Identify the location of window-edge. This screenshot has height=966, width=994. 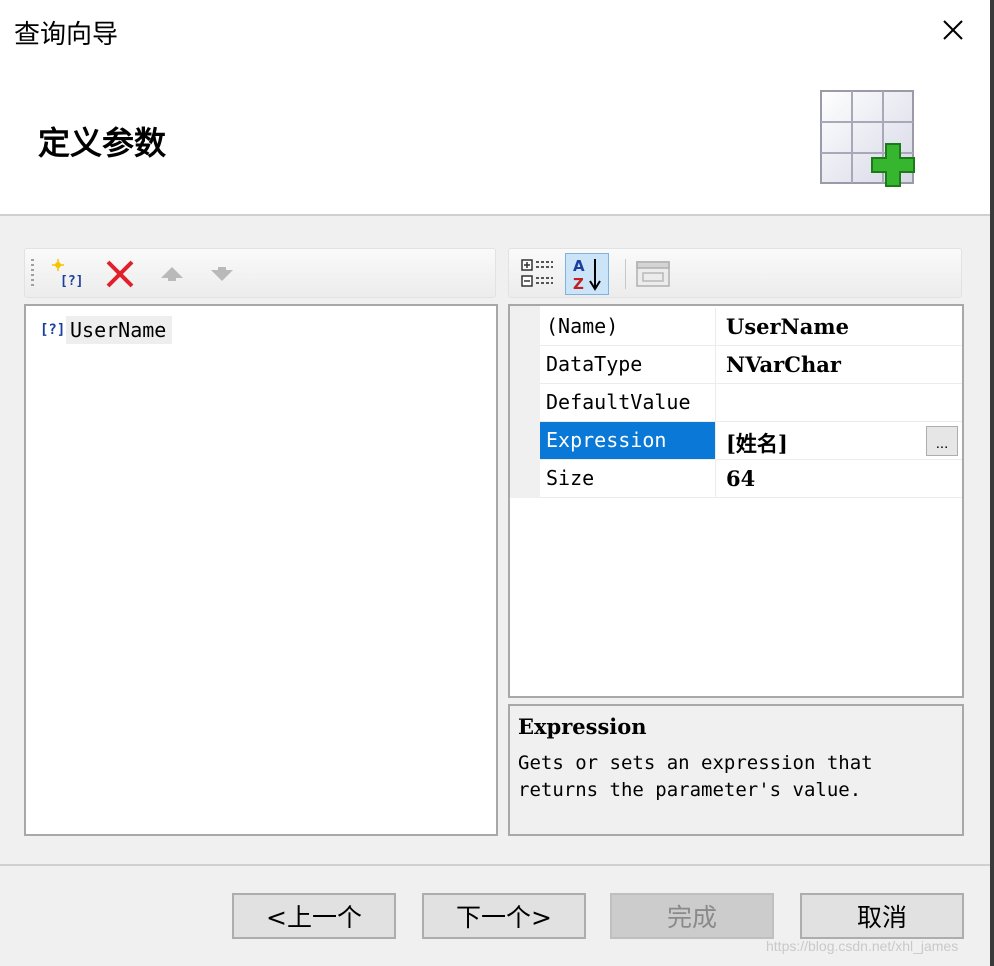
(992, 483).